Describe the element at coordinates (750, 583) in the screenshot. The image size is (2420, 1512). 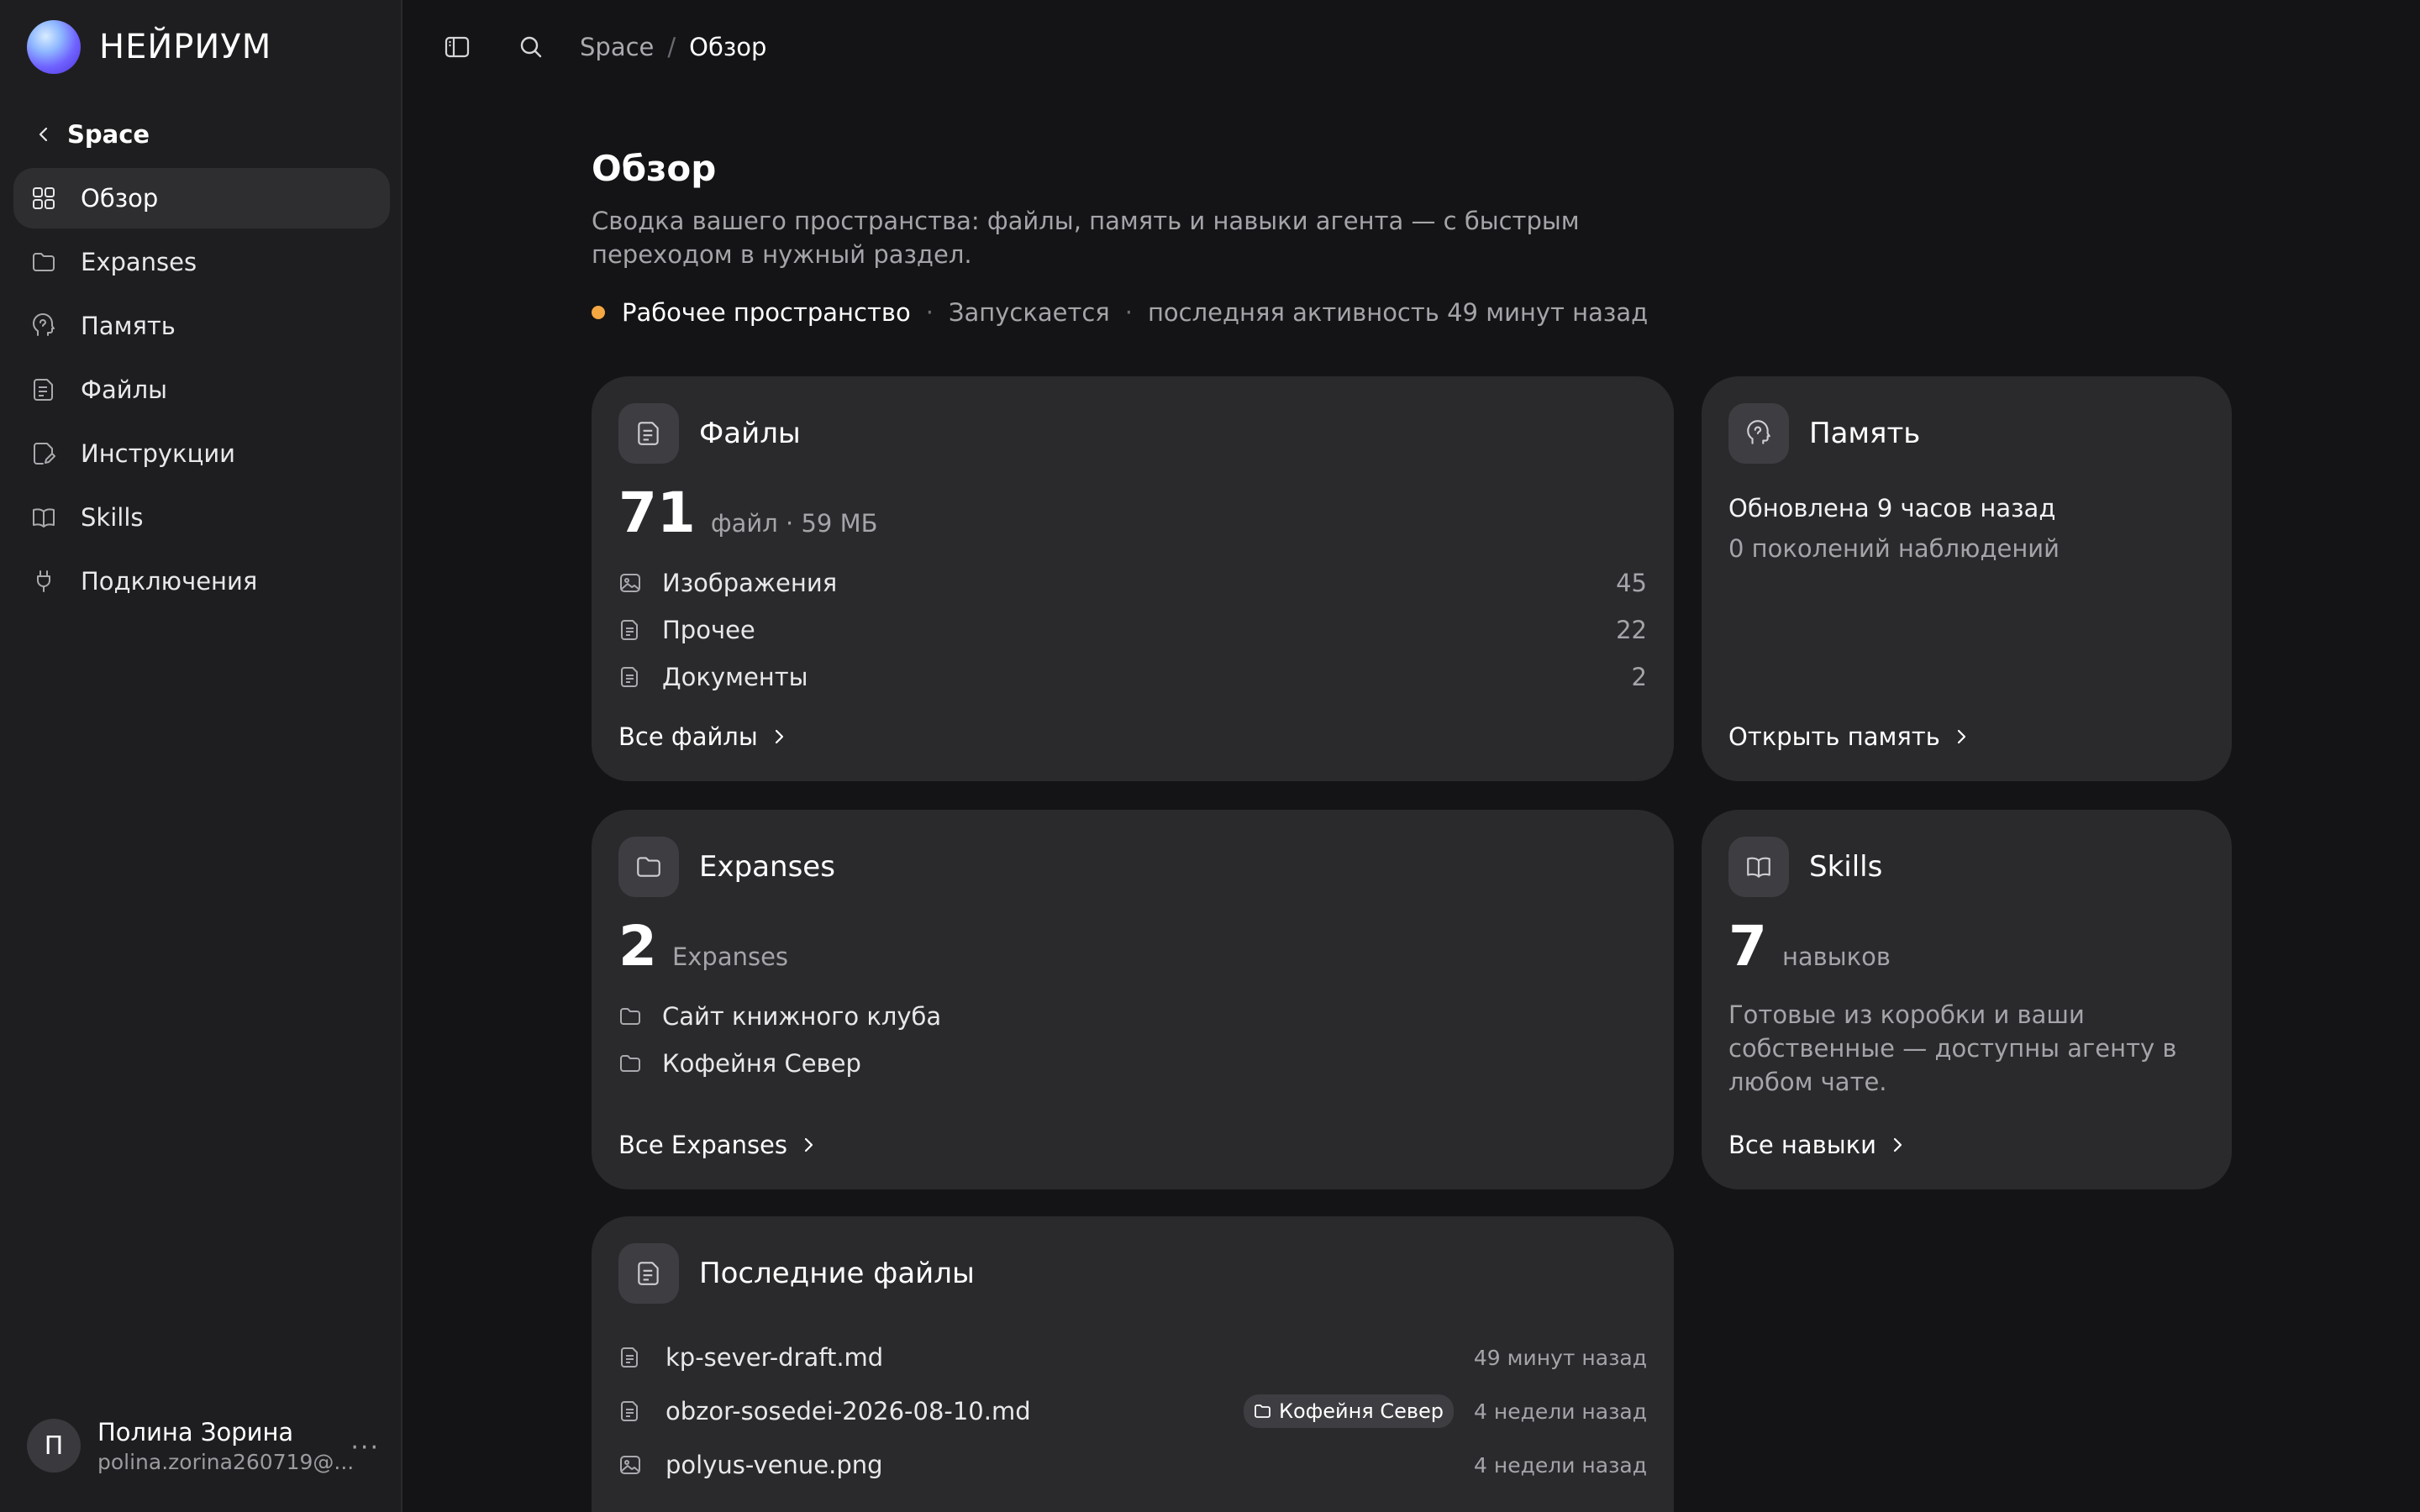
I see `list-item-label: Изображения` at that location.